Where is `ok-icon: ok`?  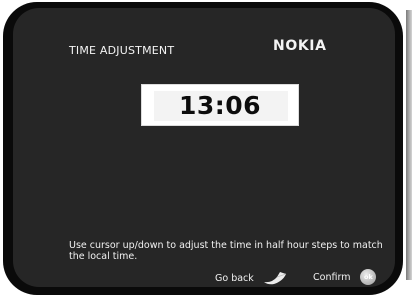
ok-icon: ok is located at coordinates (368, 277).